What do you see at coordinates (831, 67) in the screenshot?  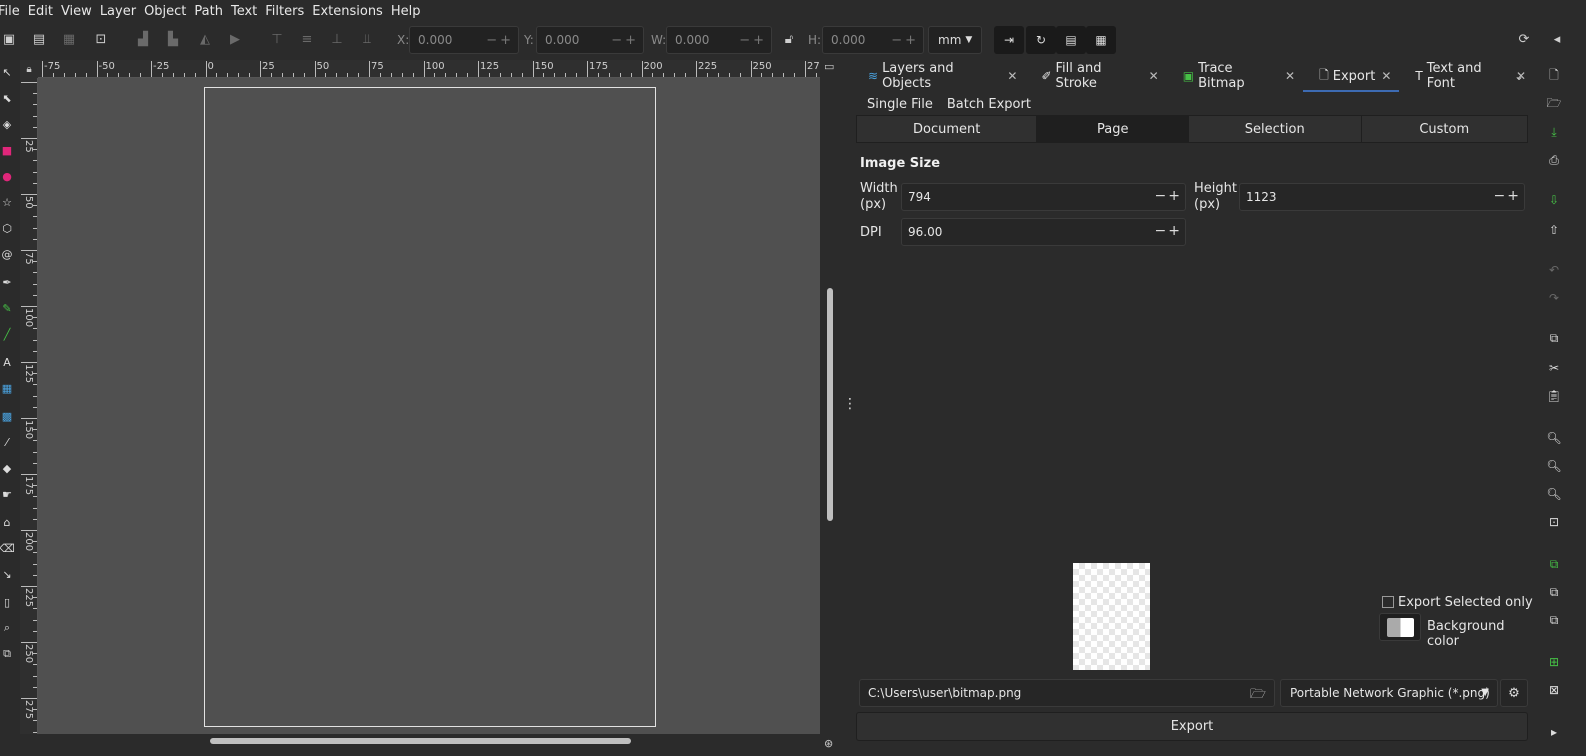 I see `display-mode-icon: ▭` at bounding box center [831, 67].